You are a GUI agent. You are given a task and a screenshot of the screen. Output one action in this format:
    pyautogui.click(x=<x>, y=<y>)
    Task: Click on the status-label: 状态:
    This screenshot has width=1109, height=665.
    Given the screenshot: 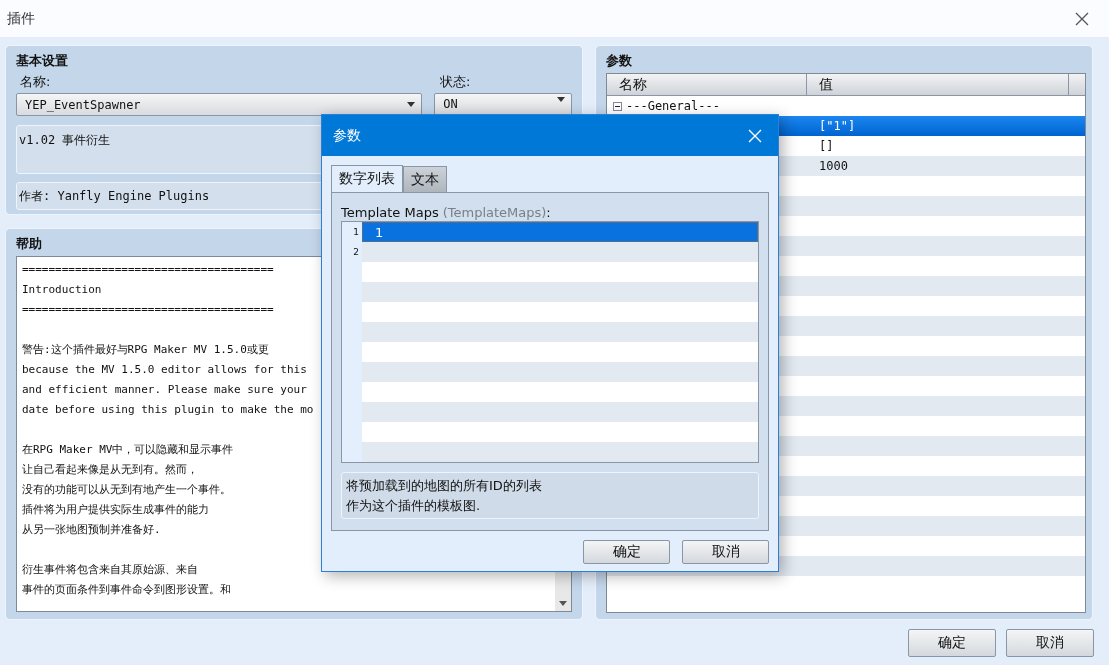 What is the action you would take?
    pyautogui.click(x=455, y=82)
    